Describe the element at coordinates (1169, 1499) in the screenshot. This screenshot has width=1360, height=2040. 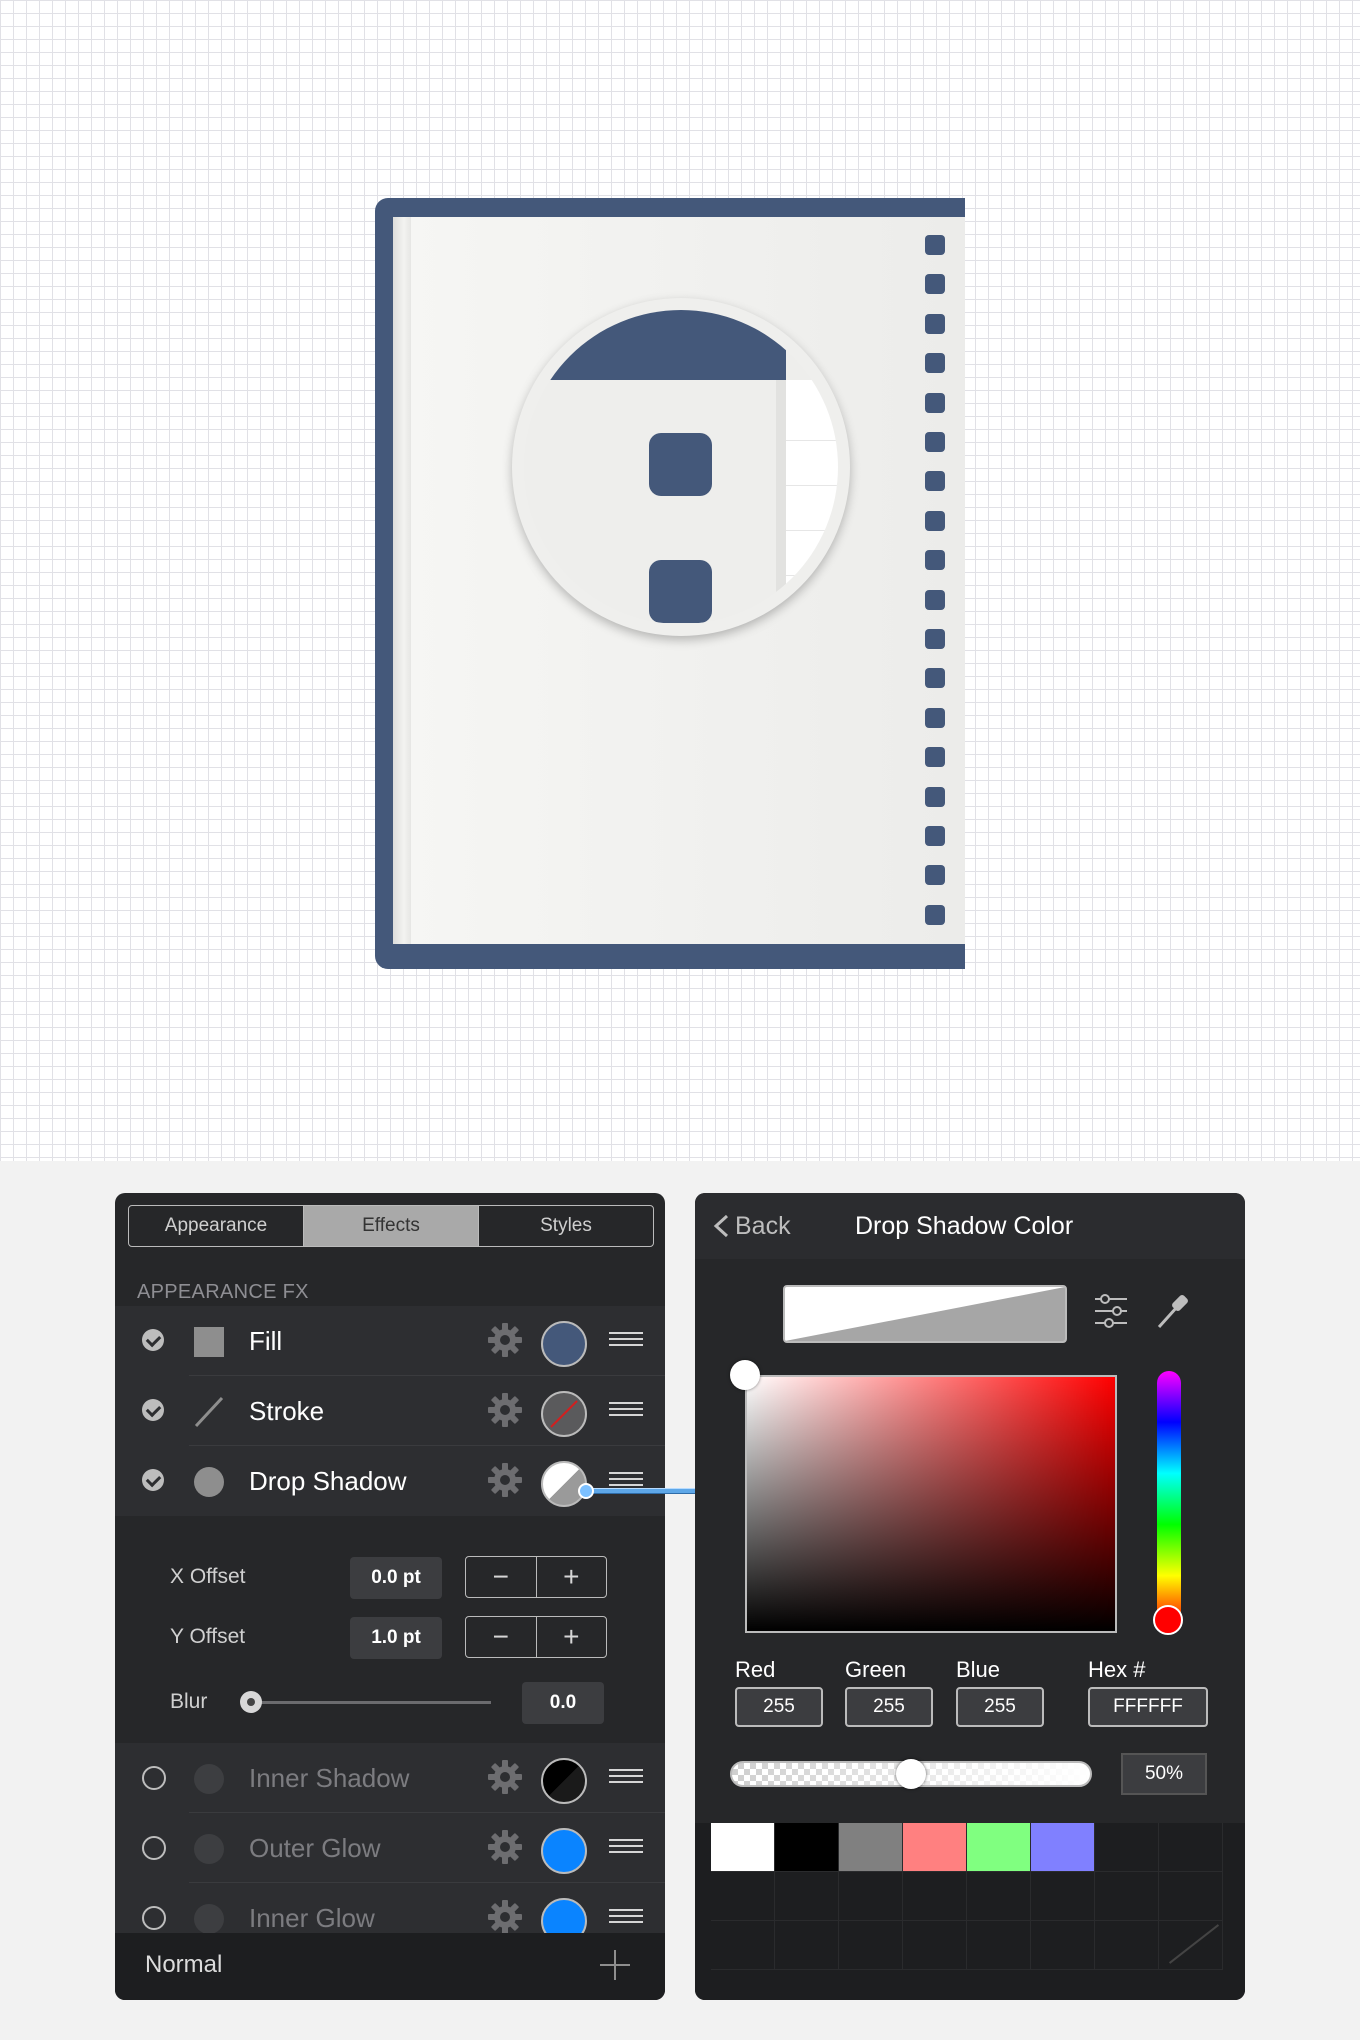
I see `hue-slider` at that location.